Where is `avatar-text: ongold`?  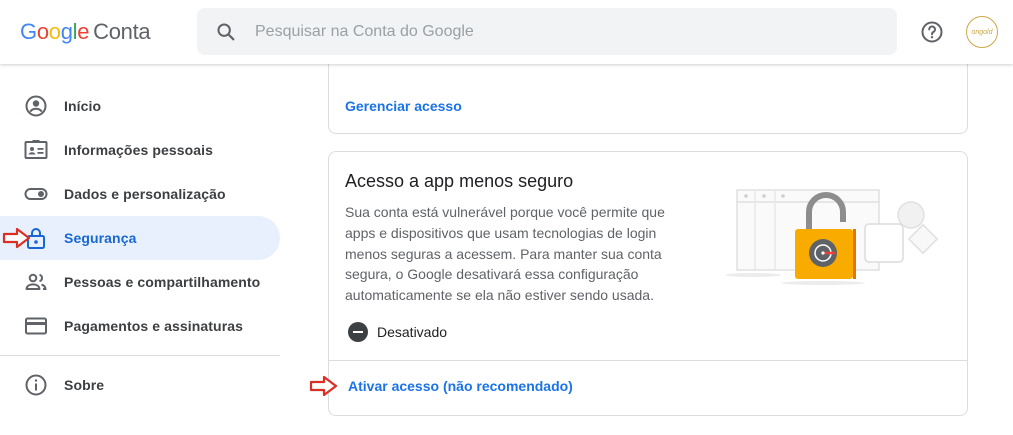 avatar-text: ongold is located at coordinates (982, 32).